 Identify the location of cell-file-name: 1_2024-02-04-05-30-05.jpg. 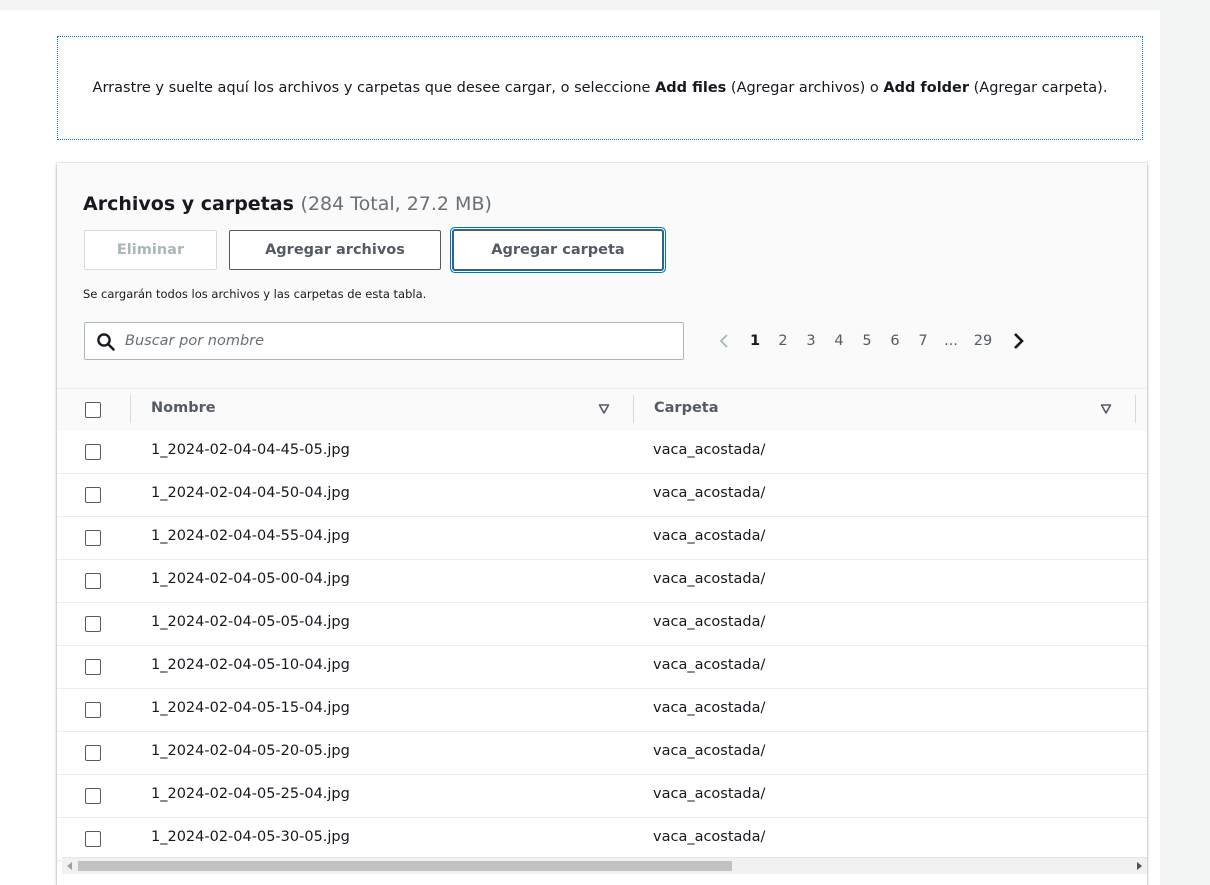
(250, 837).